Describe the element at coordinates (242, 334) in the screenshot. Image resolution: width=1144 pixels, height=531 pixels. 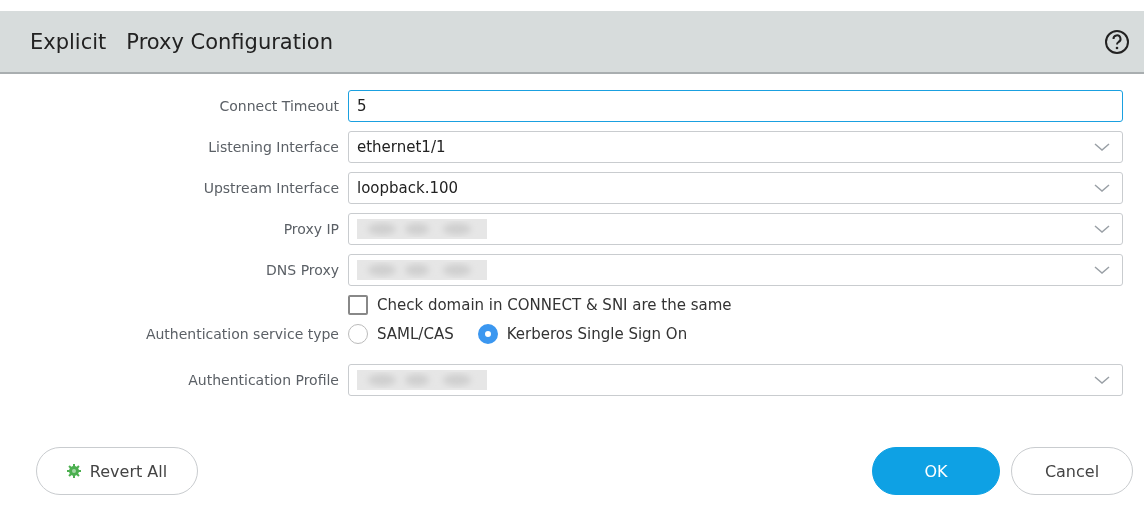
I see `field-label: Authentication service type` at that location.